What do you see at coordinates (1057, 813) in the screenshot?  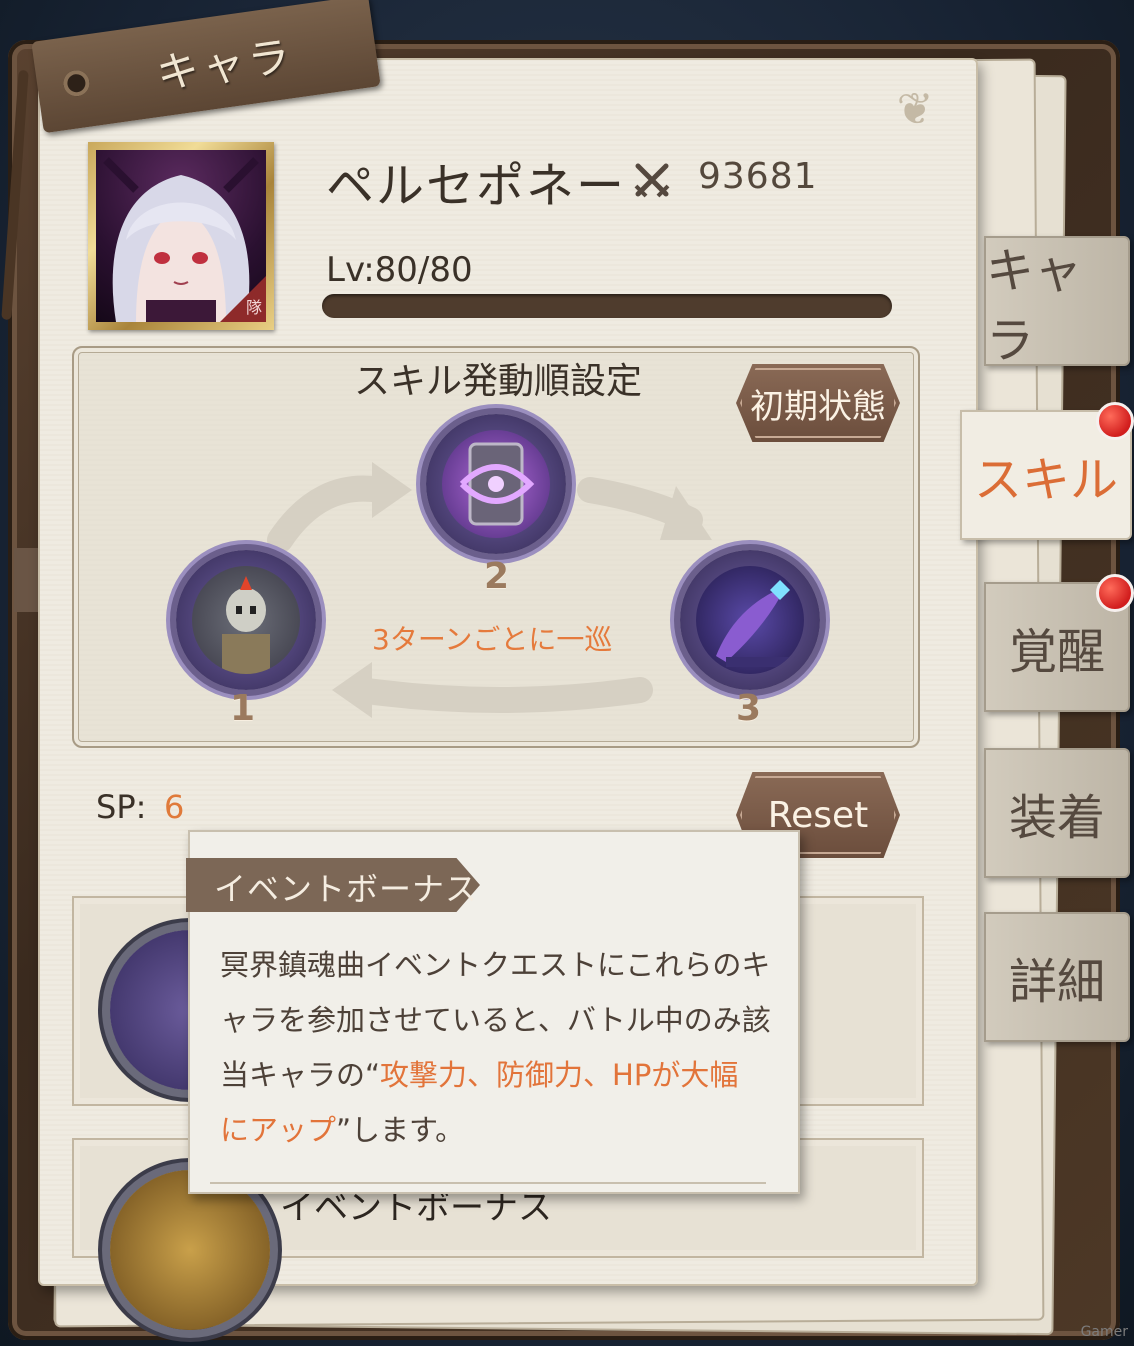 I see `tab-equip: 装着` at bounding box center [1057, 813].